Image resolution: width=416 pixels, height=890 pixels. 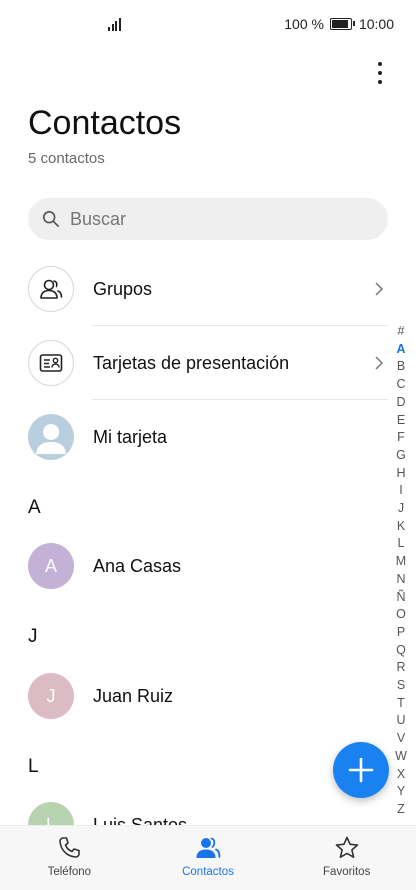 I want to click on index-letter: E, so click(x=401, y=421).